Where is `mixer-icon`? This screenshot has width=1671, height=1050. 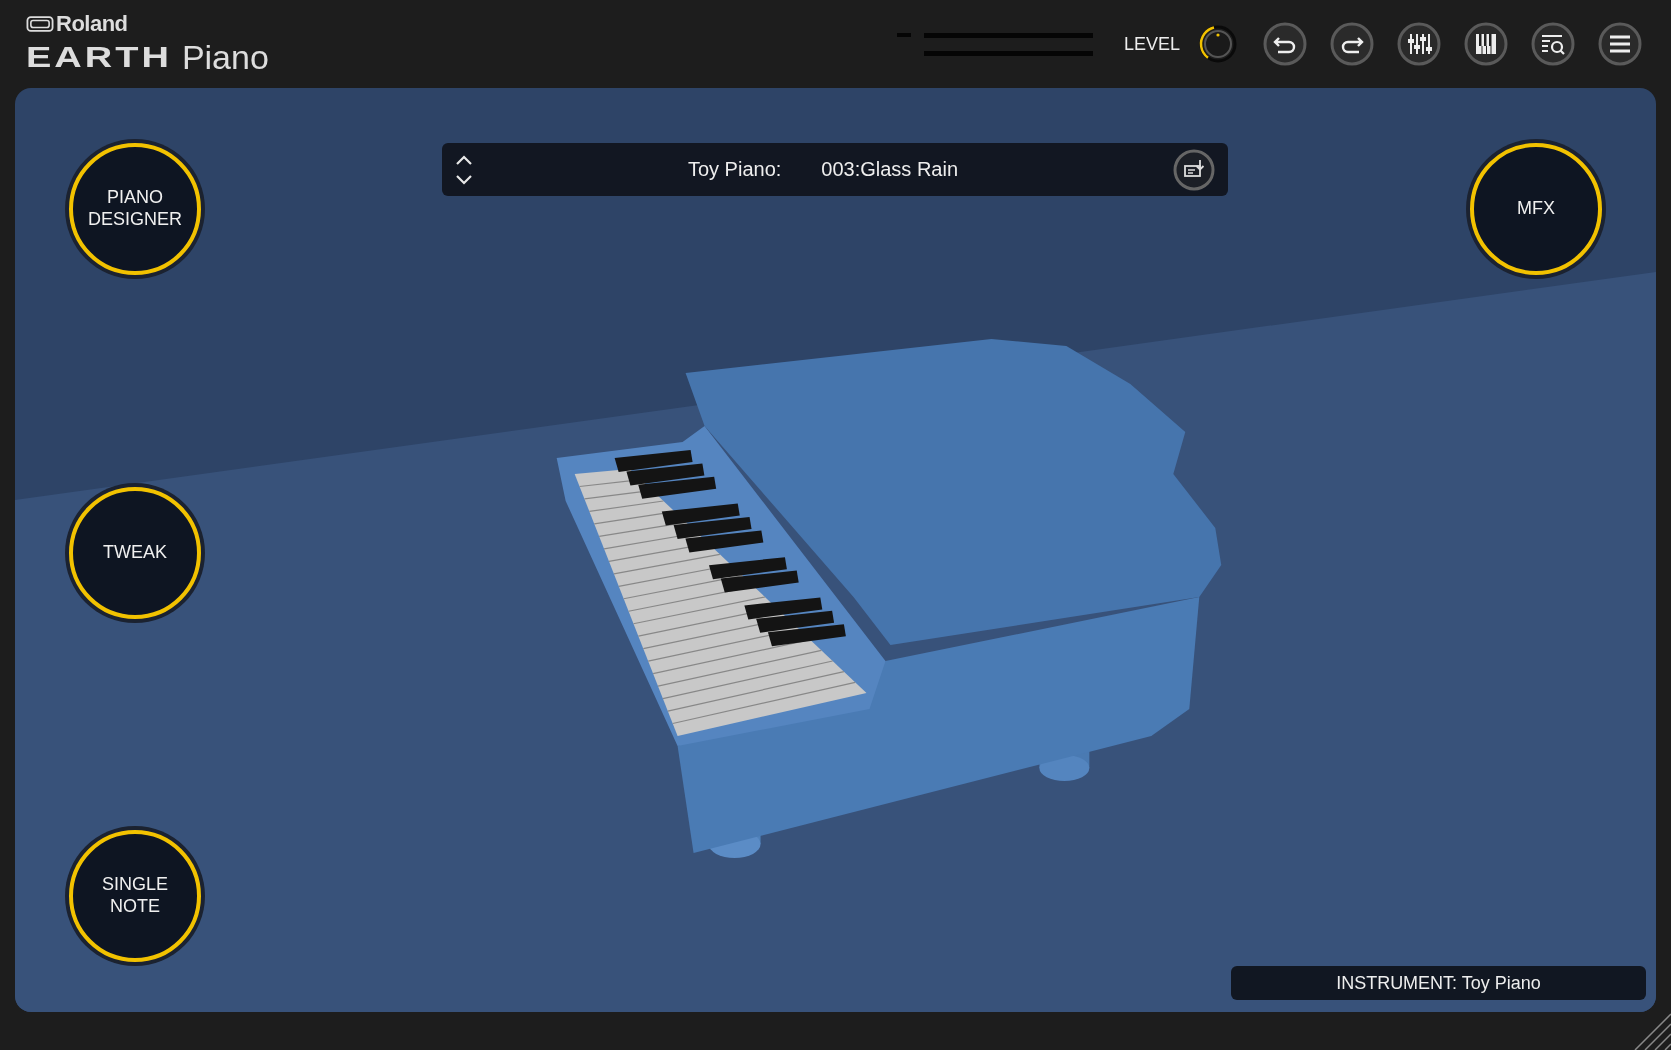 mixer-icon is located at coordinates (1419, 44).